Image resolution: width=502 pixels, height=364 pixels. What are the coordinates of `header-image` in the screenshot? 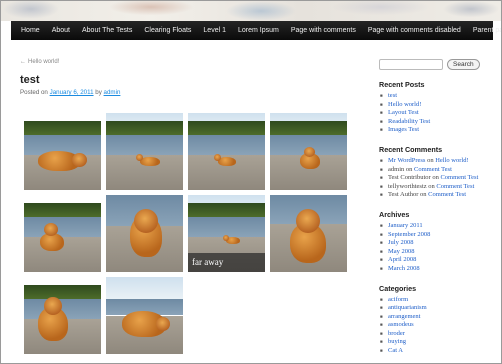 It's located at (251, 11).